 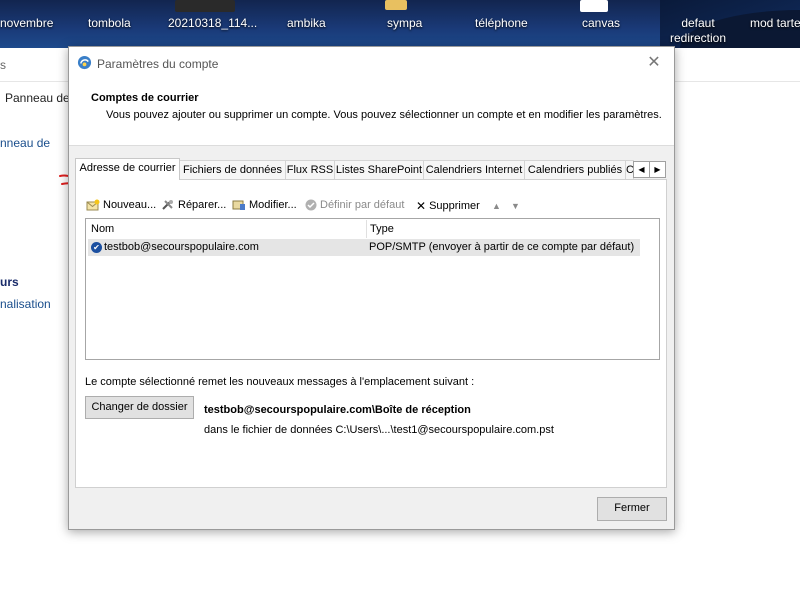 I want to click on tab-calendriers-internet: Calendriers Internet, so click(x=474, y=170).